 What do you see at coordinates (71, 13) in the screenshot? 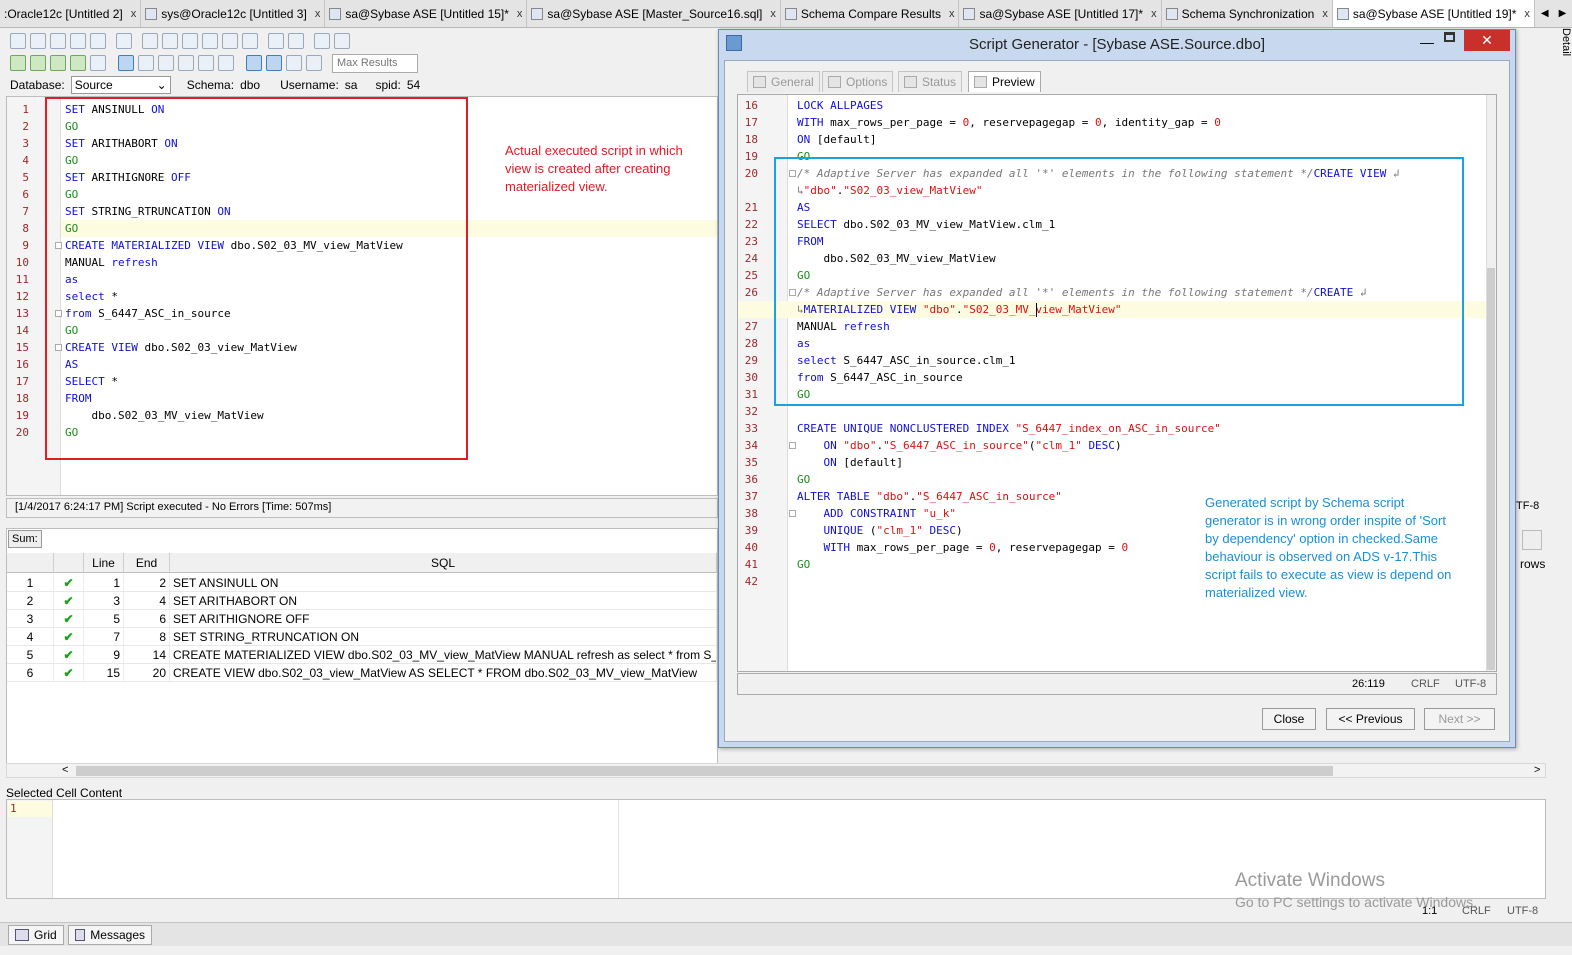
I see `document-tab: :Oracle12c [Untitled 2] x` at bounding box center [71, 13].